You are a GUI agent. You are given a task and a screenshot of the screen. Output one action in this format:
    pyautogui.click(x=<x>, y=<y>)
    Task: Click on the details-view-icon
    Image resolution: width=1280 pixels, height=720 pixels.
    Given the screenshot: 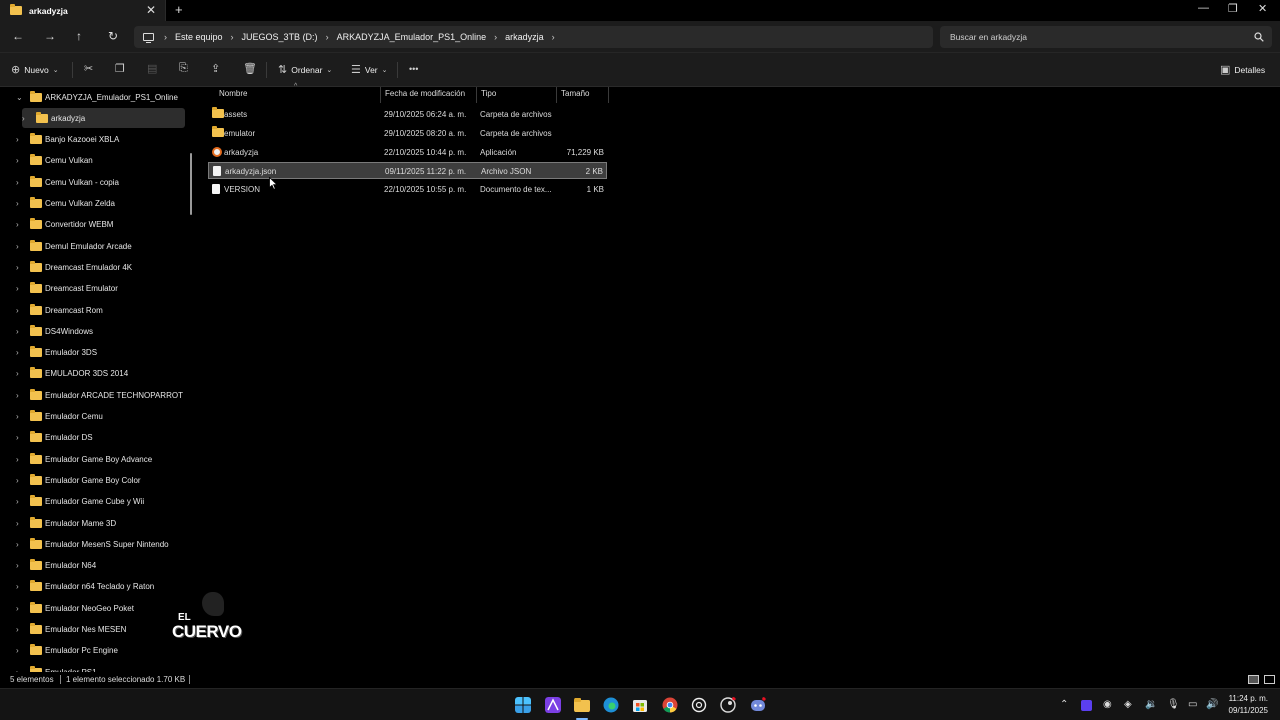 What is the action you would take?
    pyautogui.click(x=1253, y=679)
    